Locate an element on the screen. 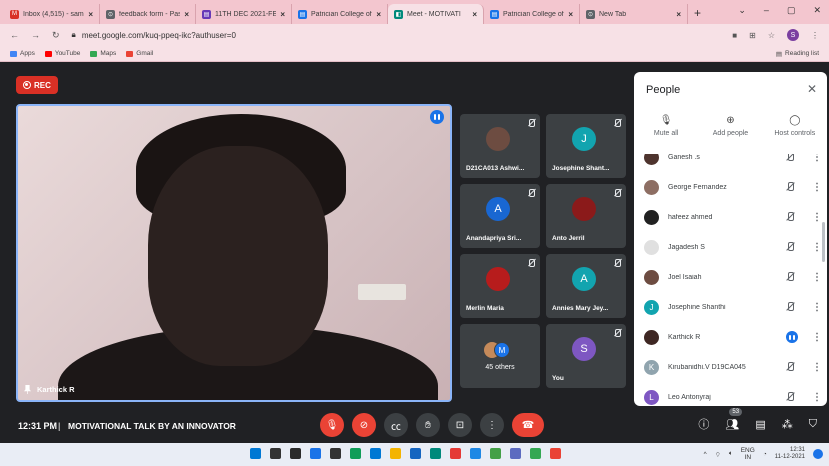 The width and height of the screenshot is (829, 466). volume-icon: 🔈︎ is located at coordinates (731, 454).